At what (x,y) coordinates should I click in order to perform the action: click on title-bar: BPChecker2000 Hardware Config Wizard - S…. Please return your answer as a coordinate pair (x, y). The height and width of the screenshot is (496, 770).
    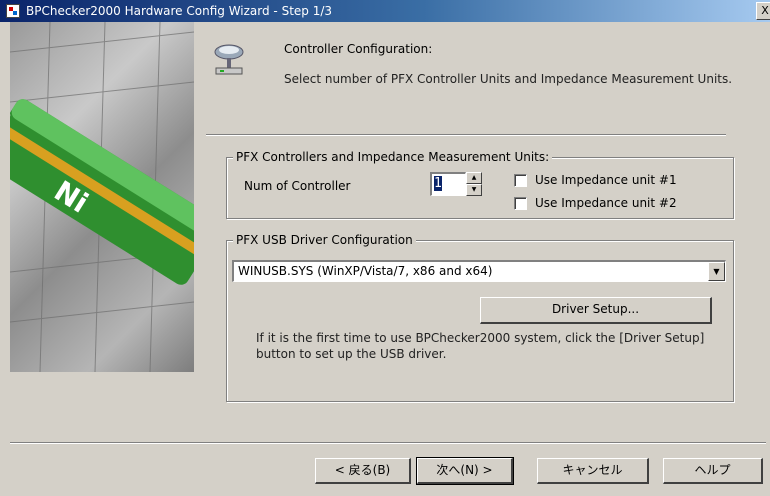
    Looking at the image, I should click on (385, 11).